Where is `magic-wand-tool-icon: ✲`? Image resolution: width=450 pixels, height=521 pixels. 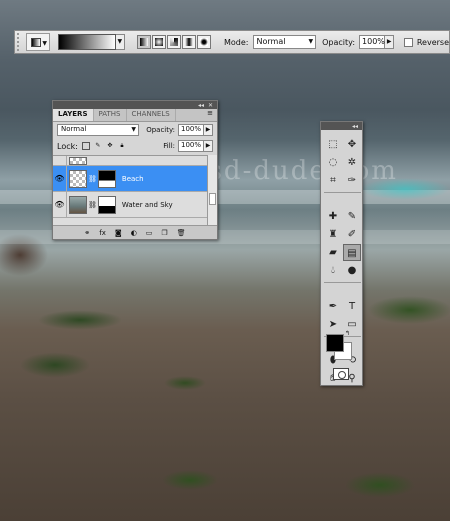 magic-wand-tool-icon: ✲ is located at coordinates (352, 162).